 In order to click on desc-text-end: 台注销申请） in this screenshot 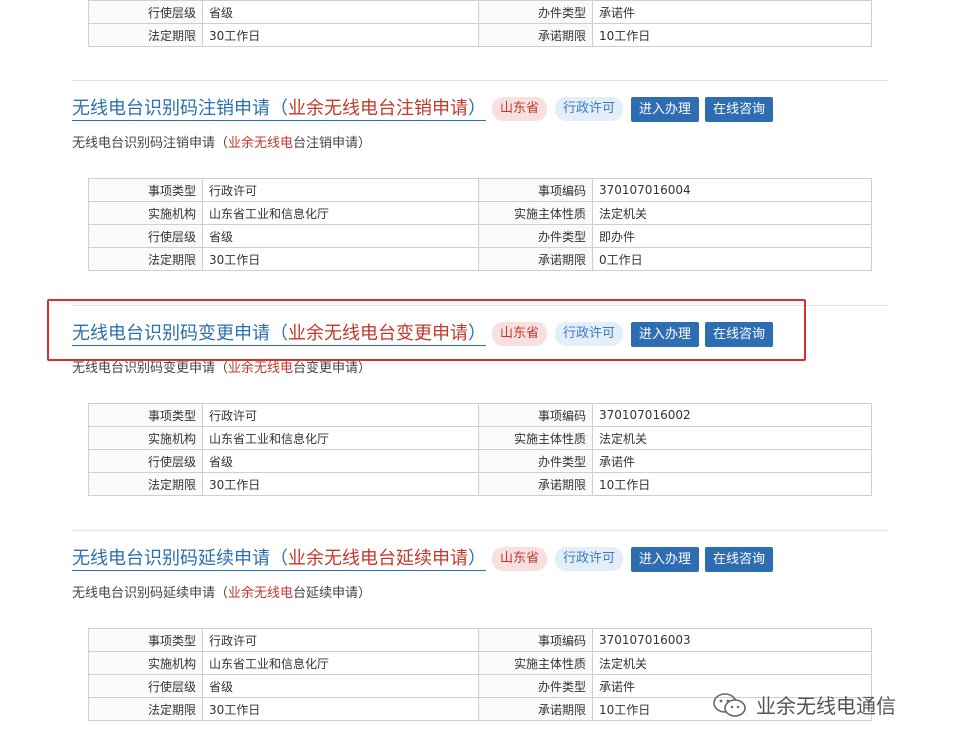, I will do `click(332, 143)`.